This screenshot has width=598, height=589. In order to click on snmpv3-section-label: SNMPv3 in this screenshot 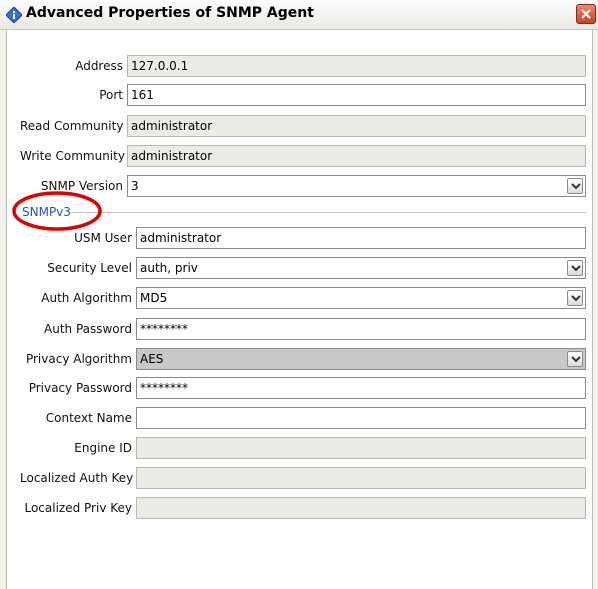, I will do `click(46, 212)`.